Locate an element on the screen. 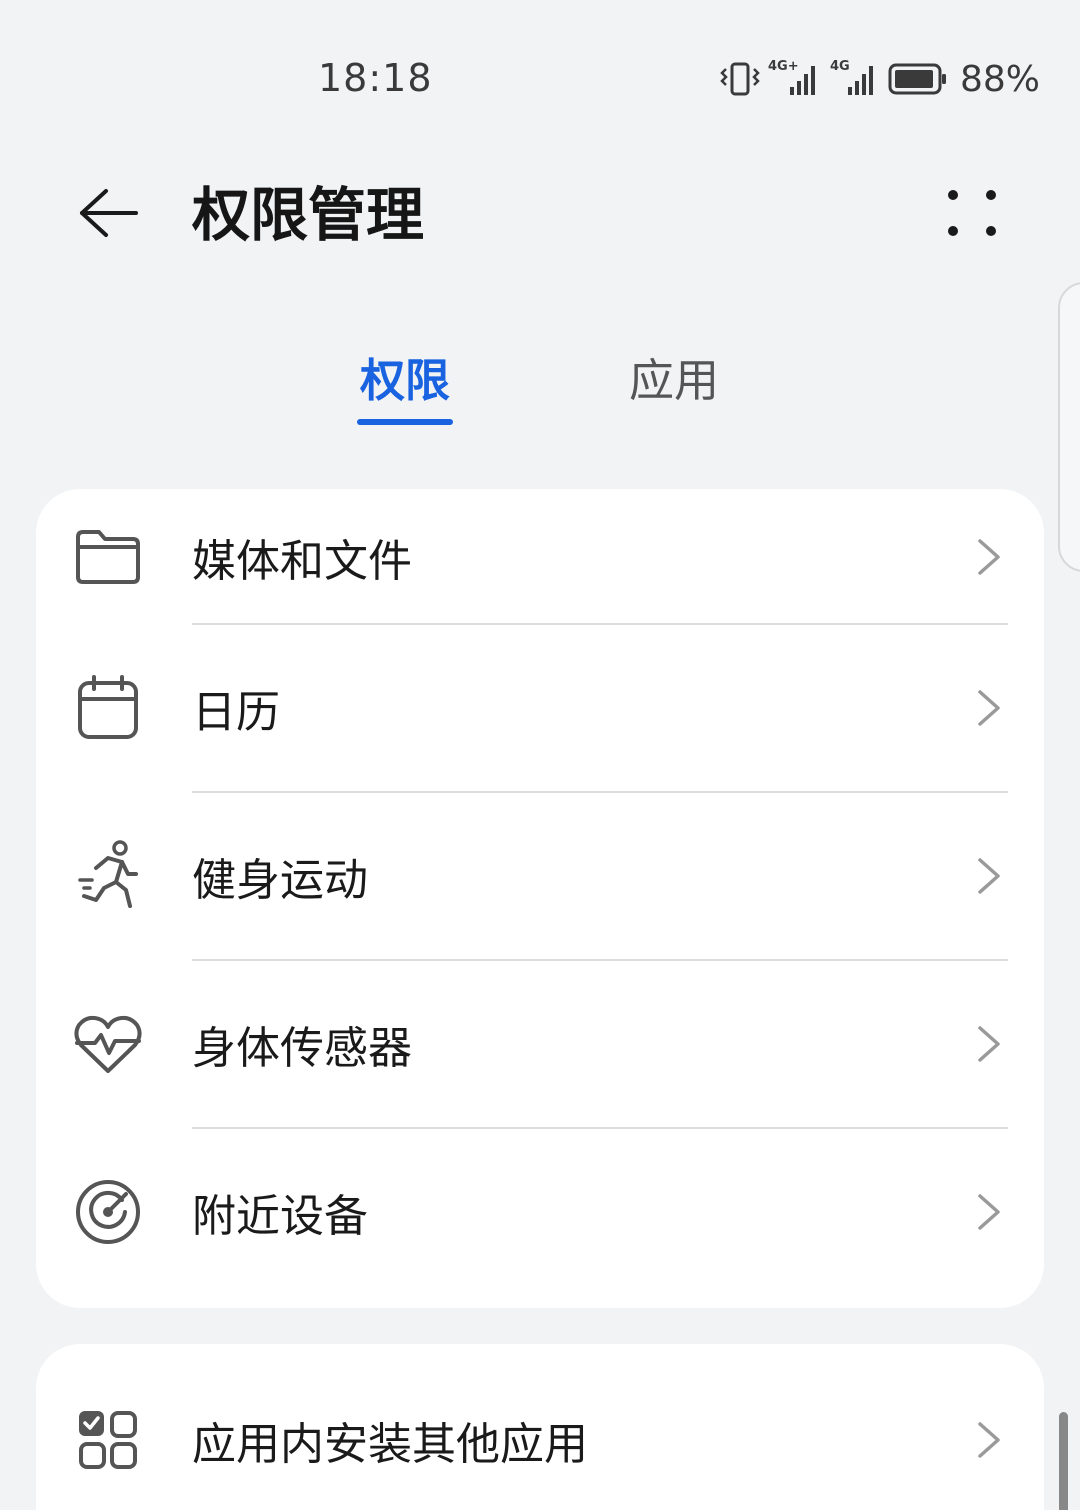 This screenshot has height=1510, width=1080. back-arrow-icon is located at coordinates (108, 215).